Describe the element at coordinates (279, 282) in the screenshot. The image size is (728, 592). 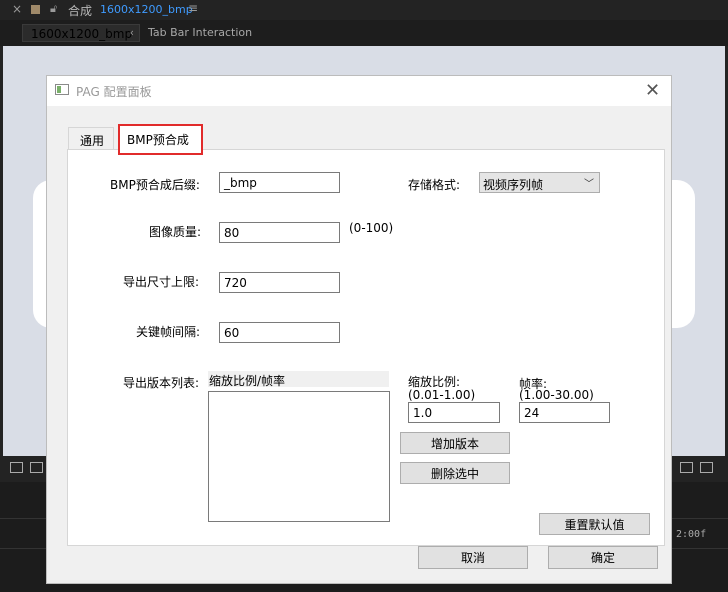
I see `max-size-input: 720` at that location.